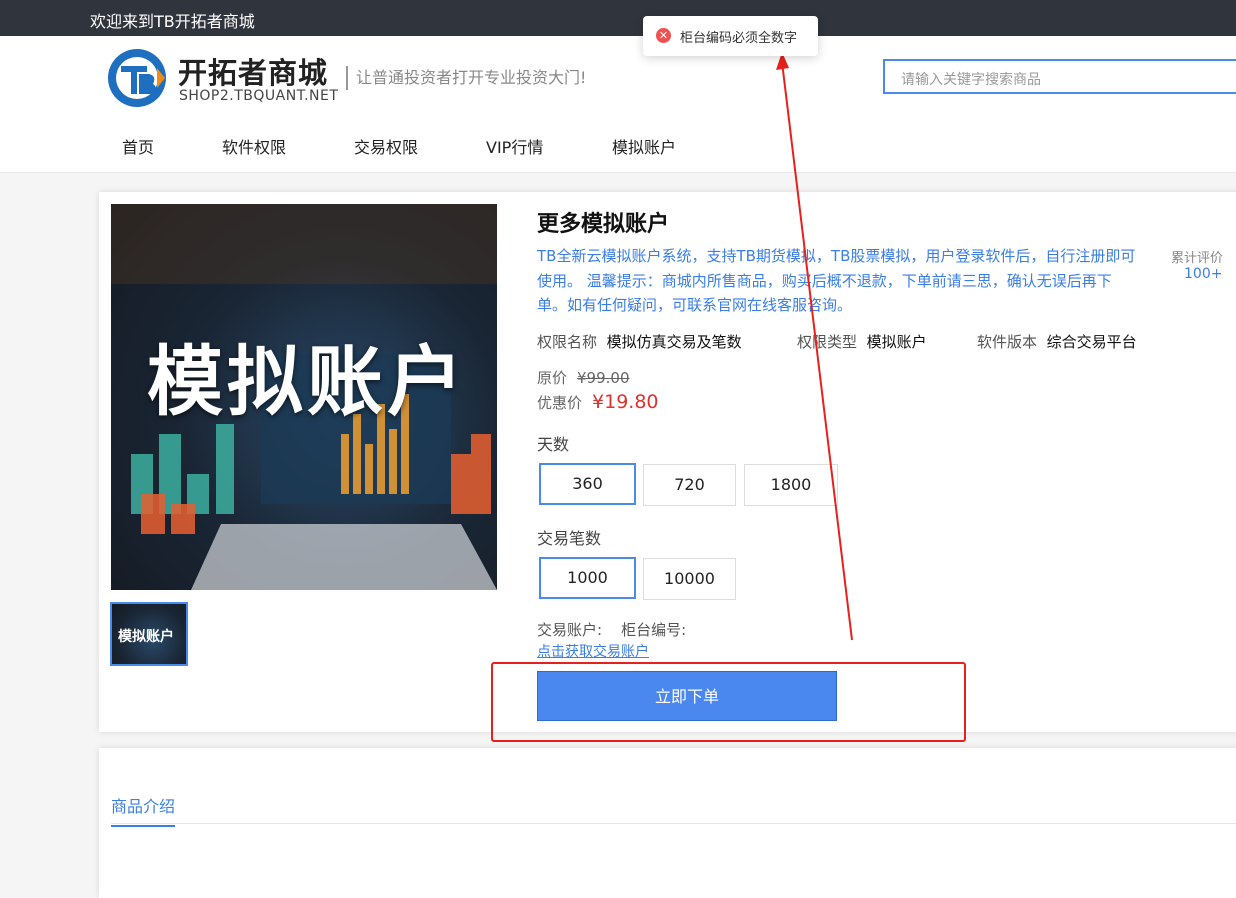 The image size is (1236, 898). What do you see at coordinates (644, 146) in the screenshot?
I see `nav-item-simulation: 模拟账户` at bounding box center [644, 146].